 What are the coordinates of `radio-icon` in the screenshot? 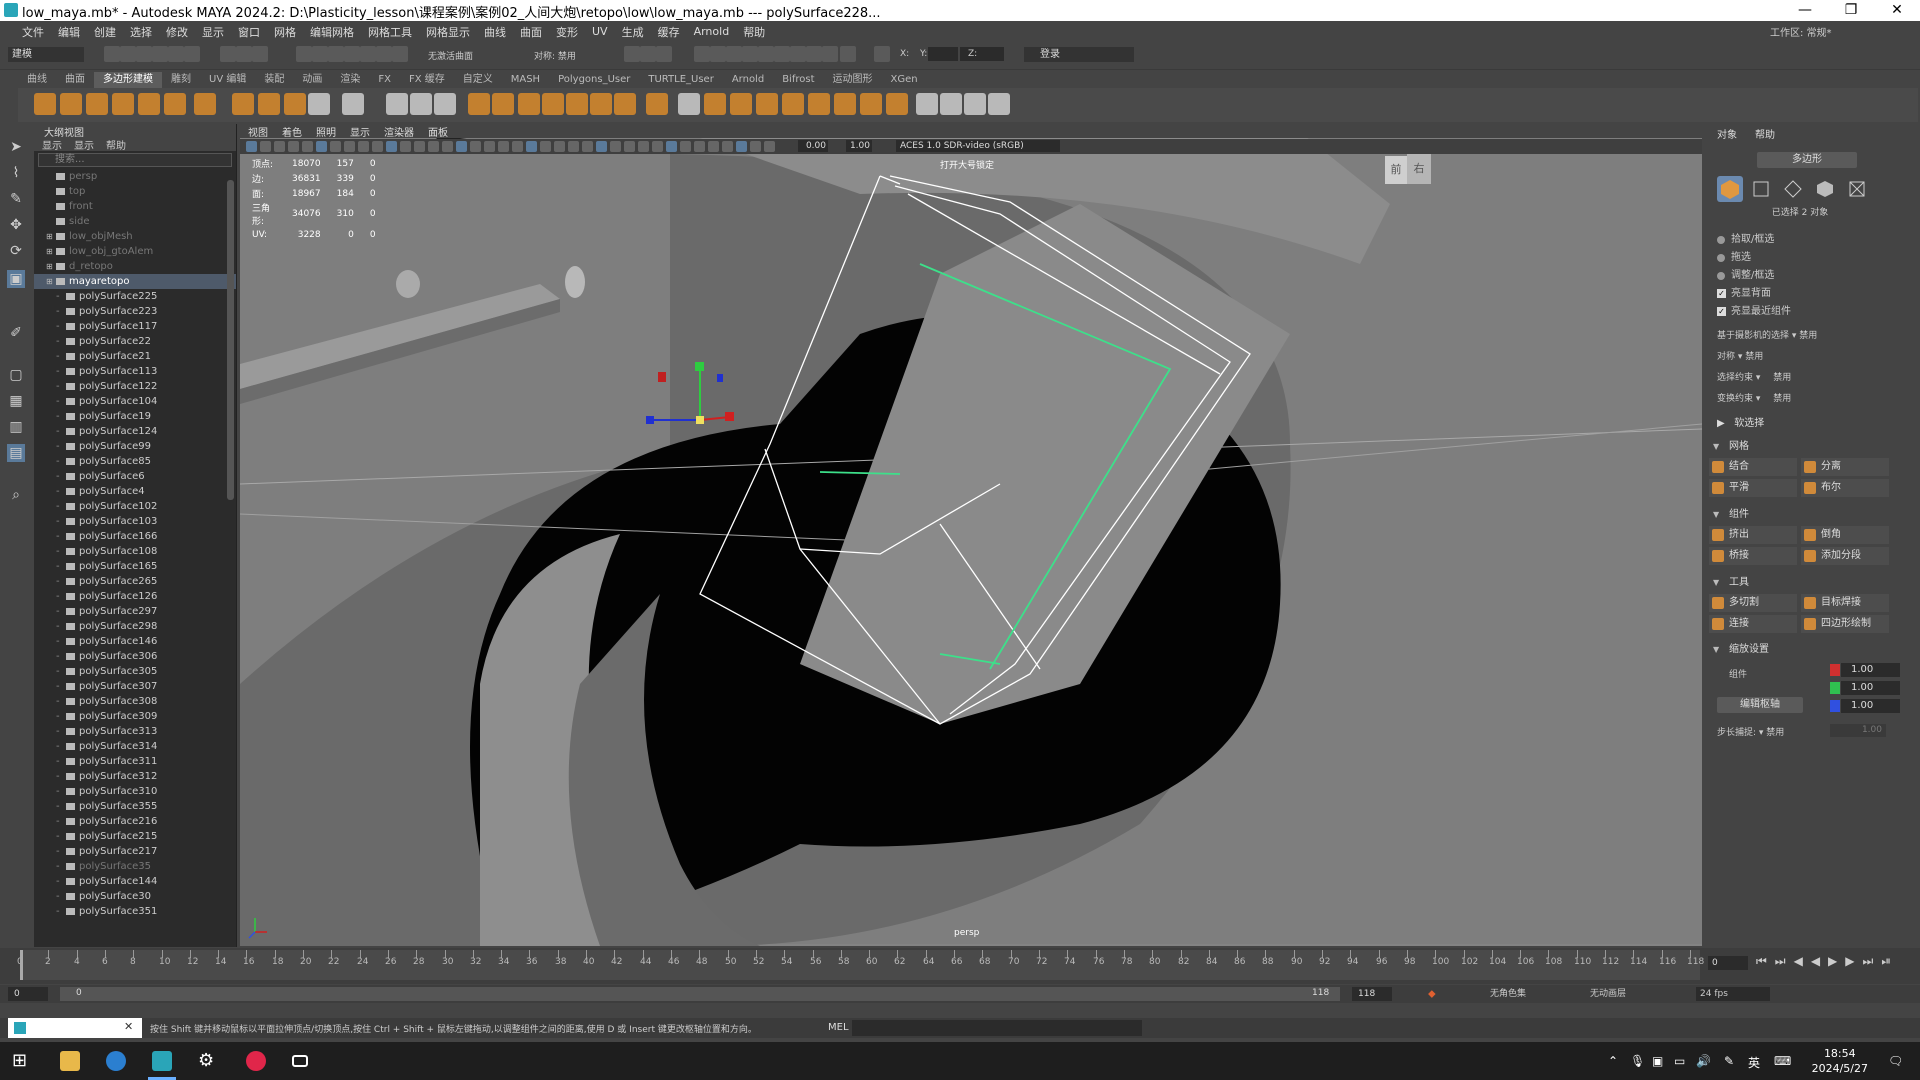 It's located at (1721, 276).